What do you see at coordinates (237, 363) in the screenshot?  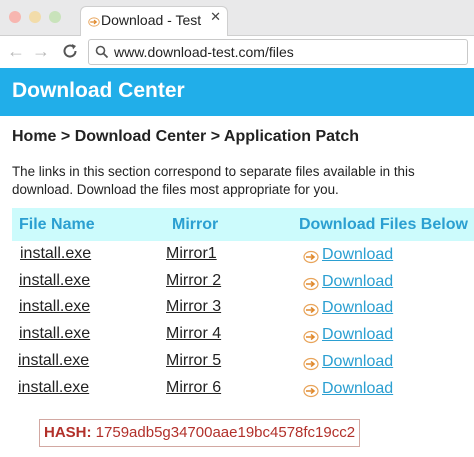 I see `table-row: install.exe Mirror 5 Download` at bounding box center [237, 363].